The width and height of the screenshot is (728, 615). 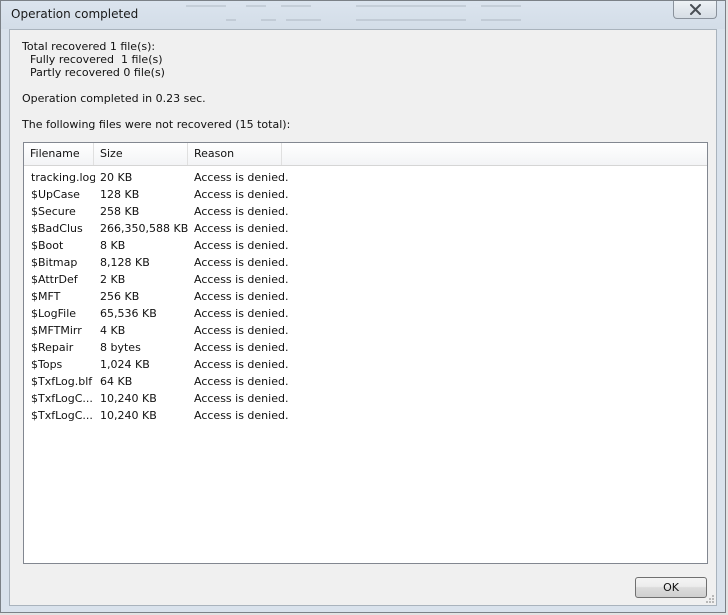 What do you see at coordinates (114, 98) in the screenshot?
I see `operation-time-text: Operation completed in 0.23 sec.` at bounding box center [114, 98].